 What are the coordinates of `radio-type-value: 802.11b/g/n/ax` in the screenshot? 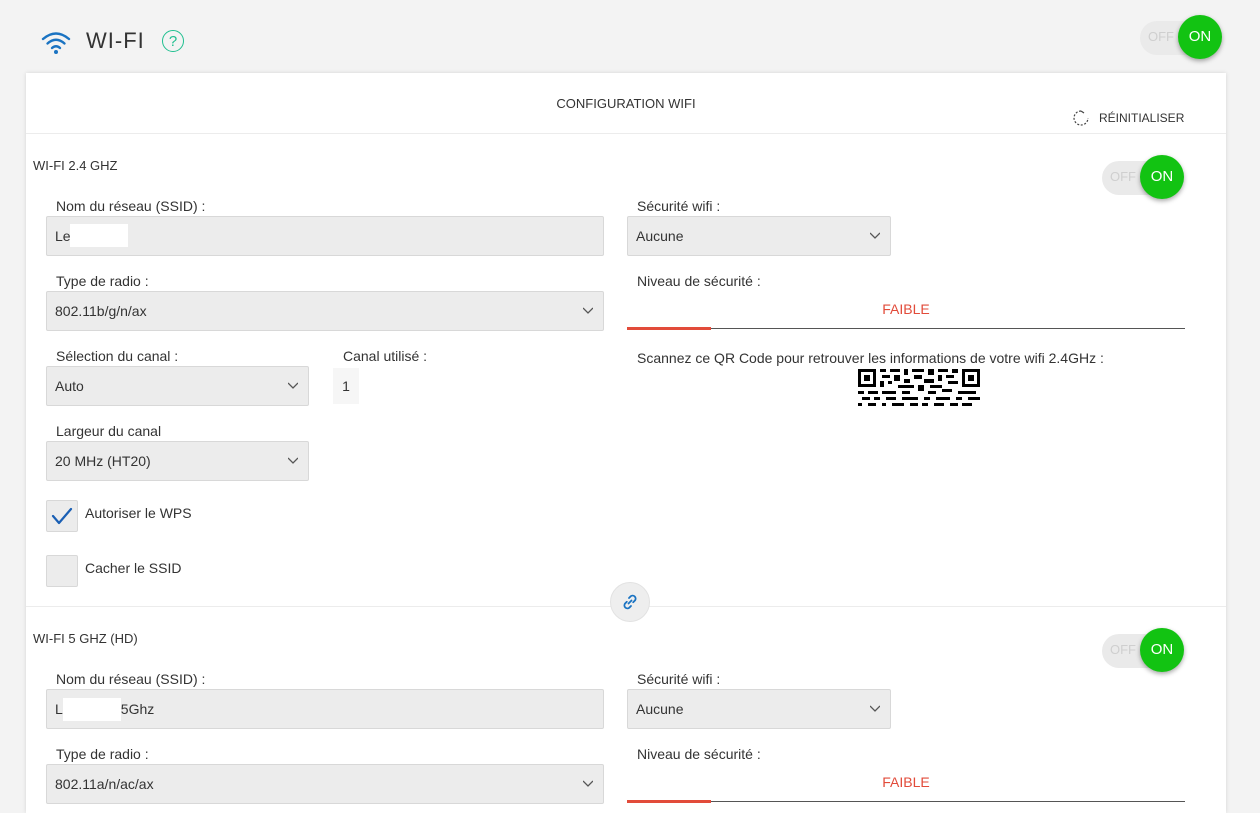 It's located at (101, 311).